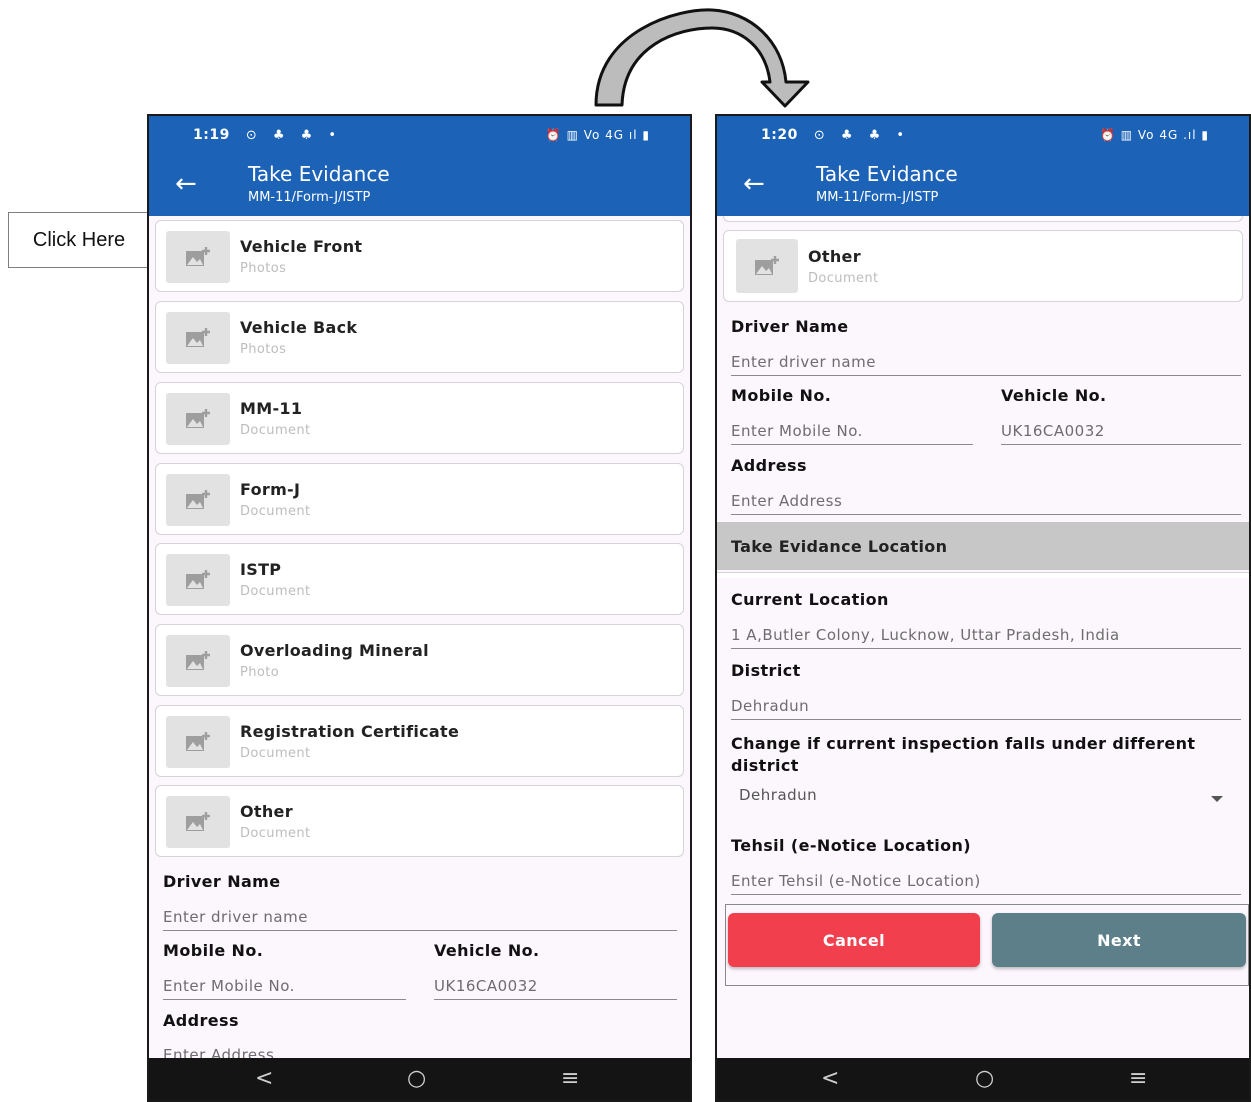 The image size is (1251, 1102). I want to click on card-label: ISTP, so click(261, 569).